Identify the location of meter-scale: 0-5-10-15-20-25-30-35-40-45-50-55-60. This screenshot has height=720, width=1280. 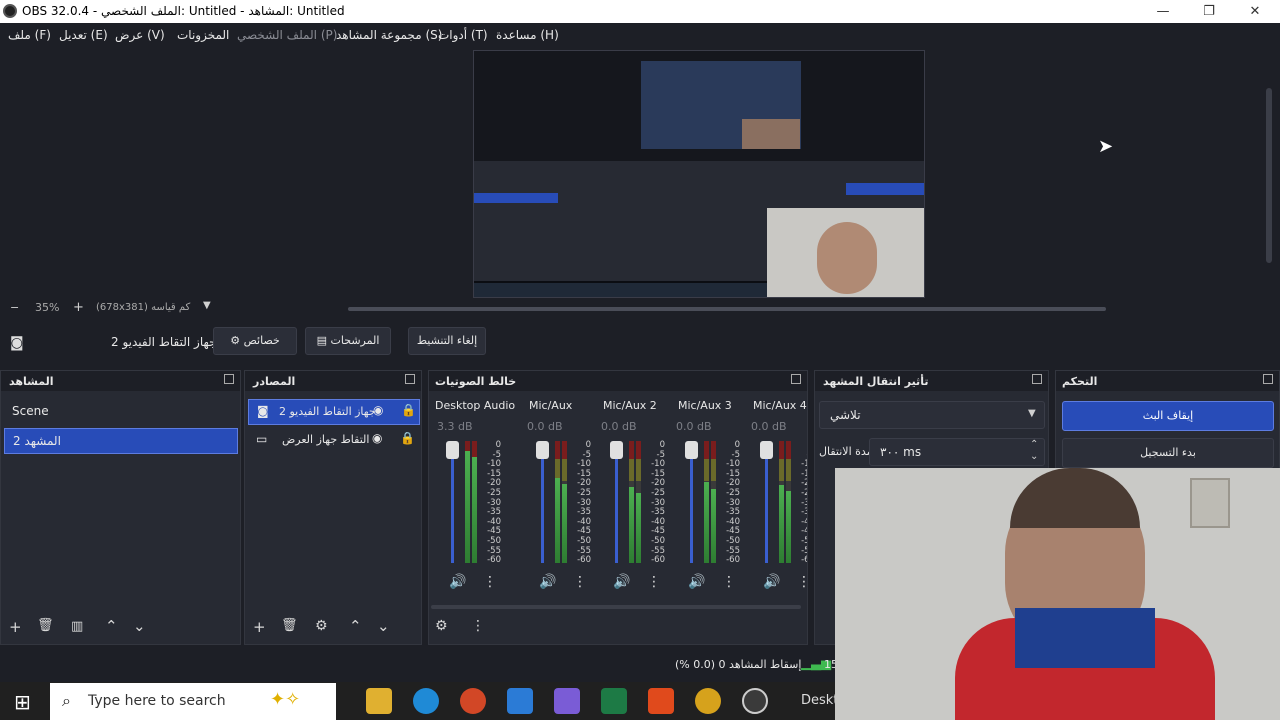
(490, 503).